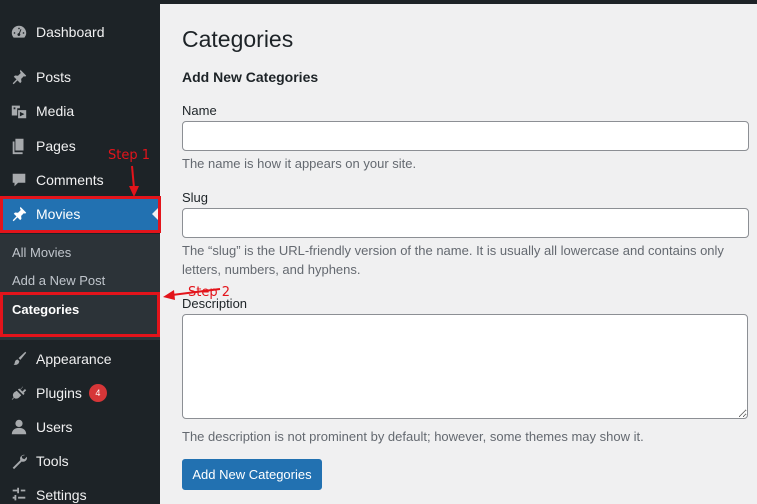 This screenshot has width=757, height=504. What do you see at coordinates (250, 77) in the screenshot?
I see `section-title: Add New Categories` at bounding box center [250, 77].